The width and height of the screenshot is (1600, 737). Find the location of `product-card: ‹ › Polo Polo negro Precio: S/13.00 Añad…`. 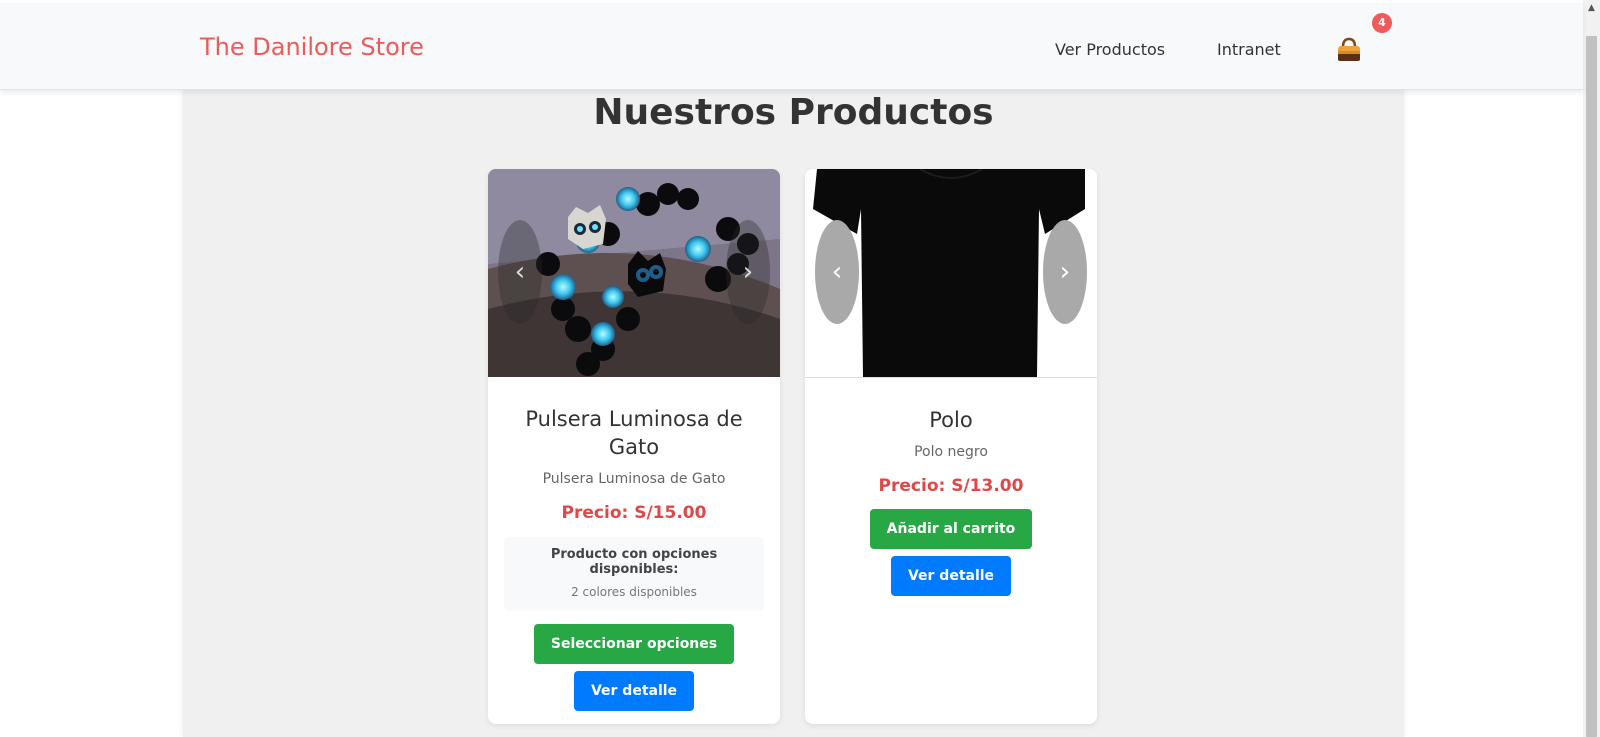

product-card: ‹ › Polo Polo negro Precio: S/13.00 Añad… is located at coordinates (951, 446).